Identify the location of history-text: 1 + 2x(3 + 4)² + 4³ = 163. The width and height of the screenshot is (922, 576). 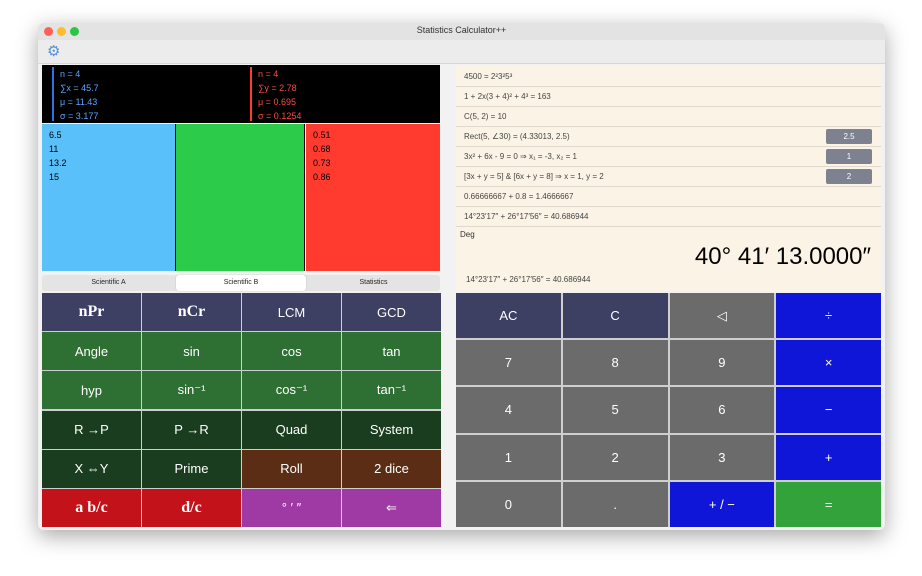
(507, 96).